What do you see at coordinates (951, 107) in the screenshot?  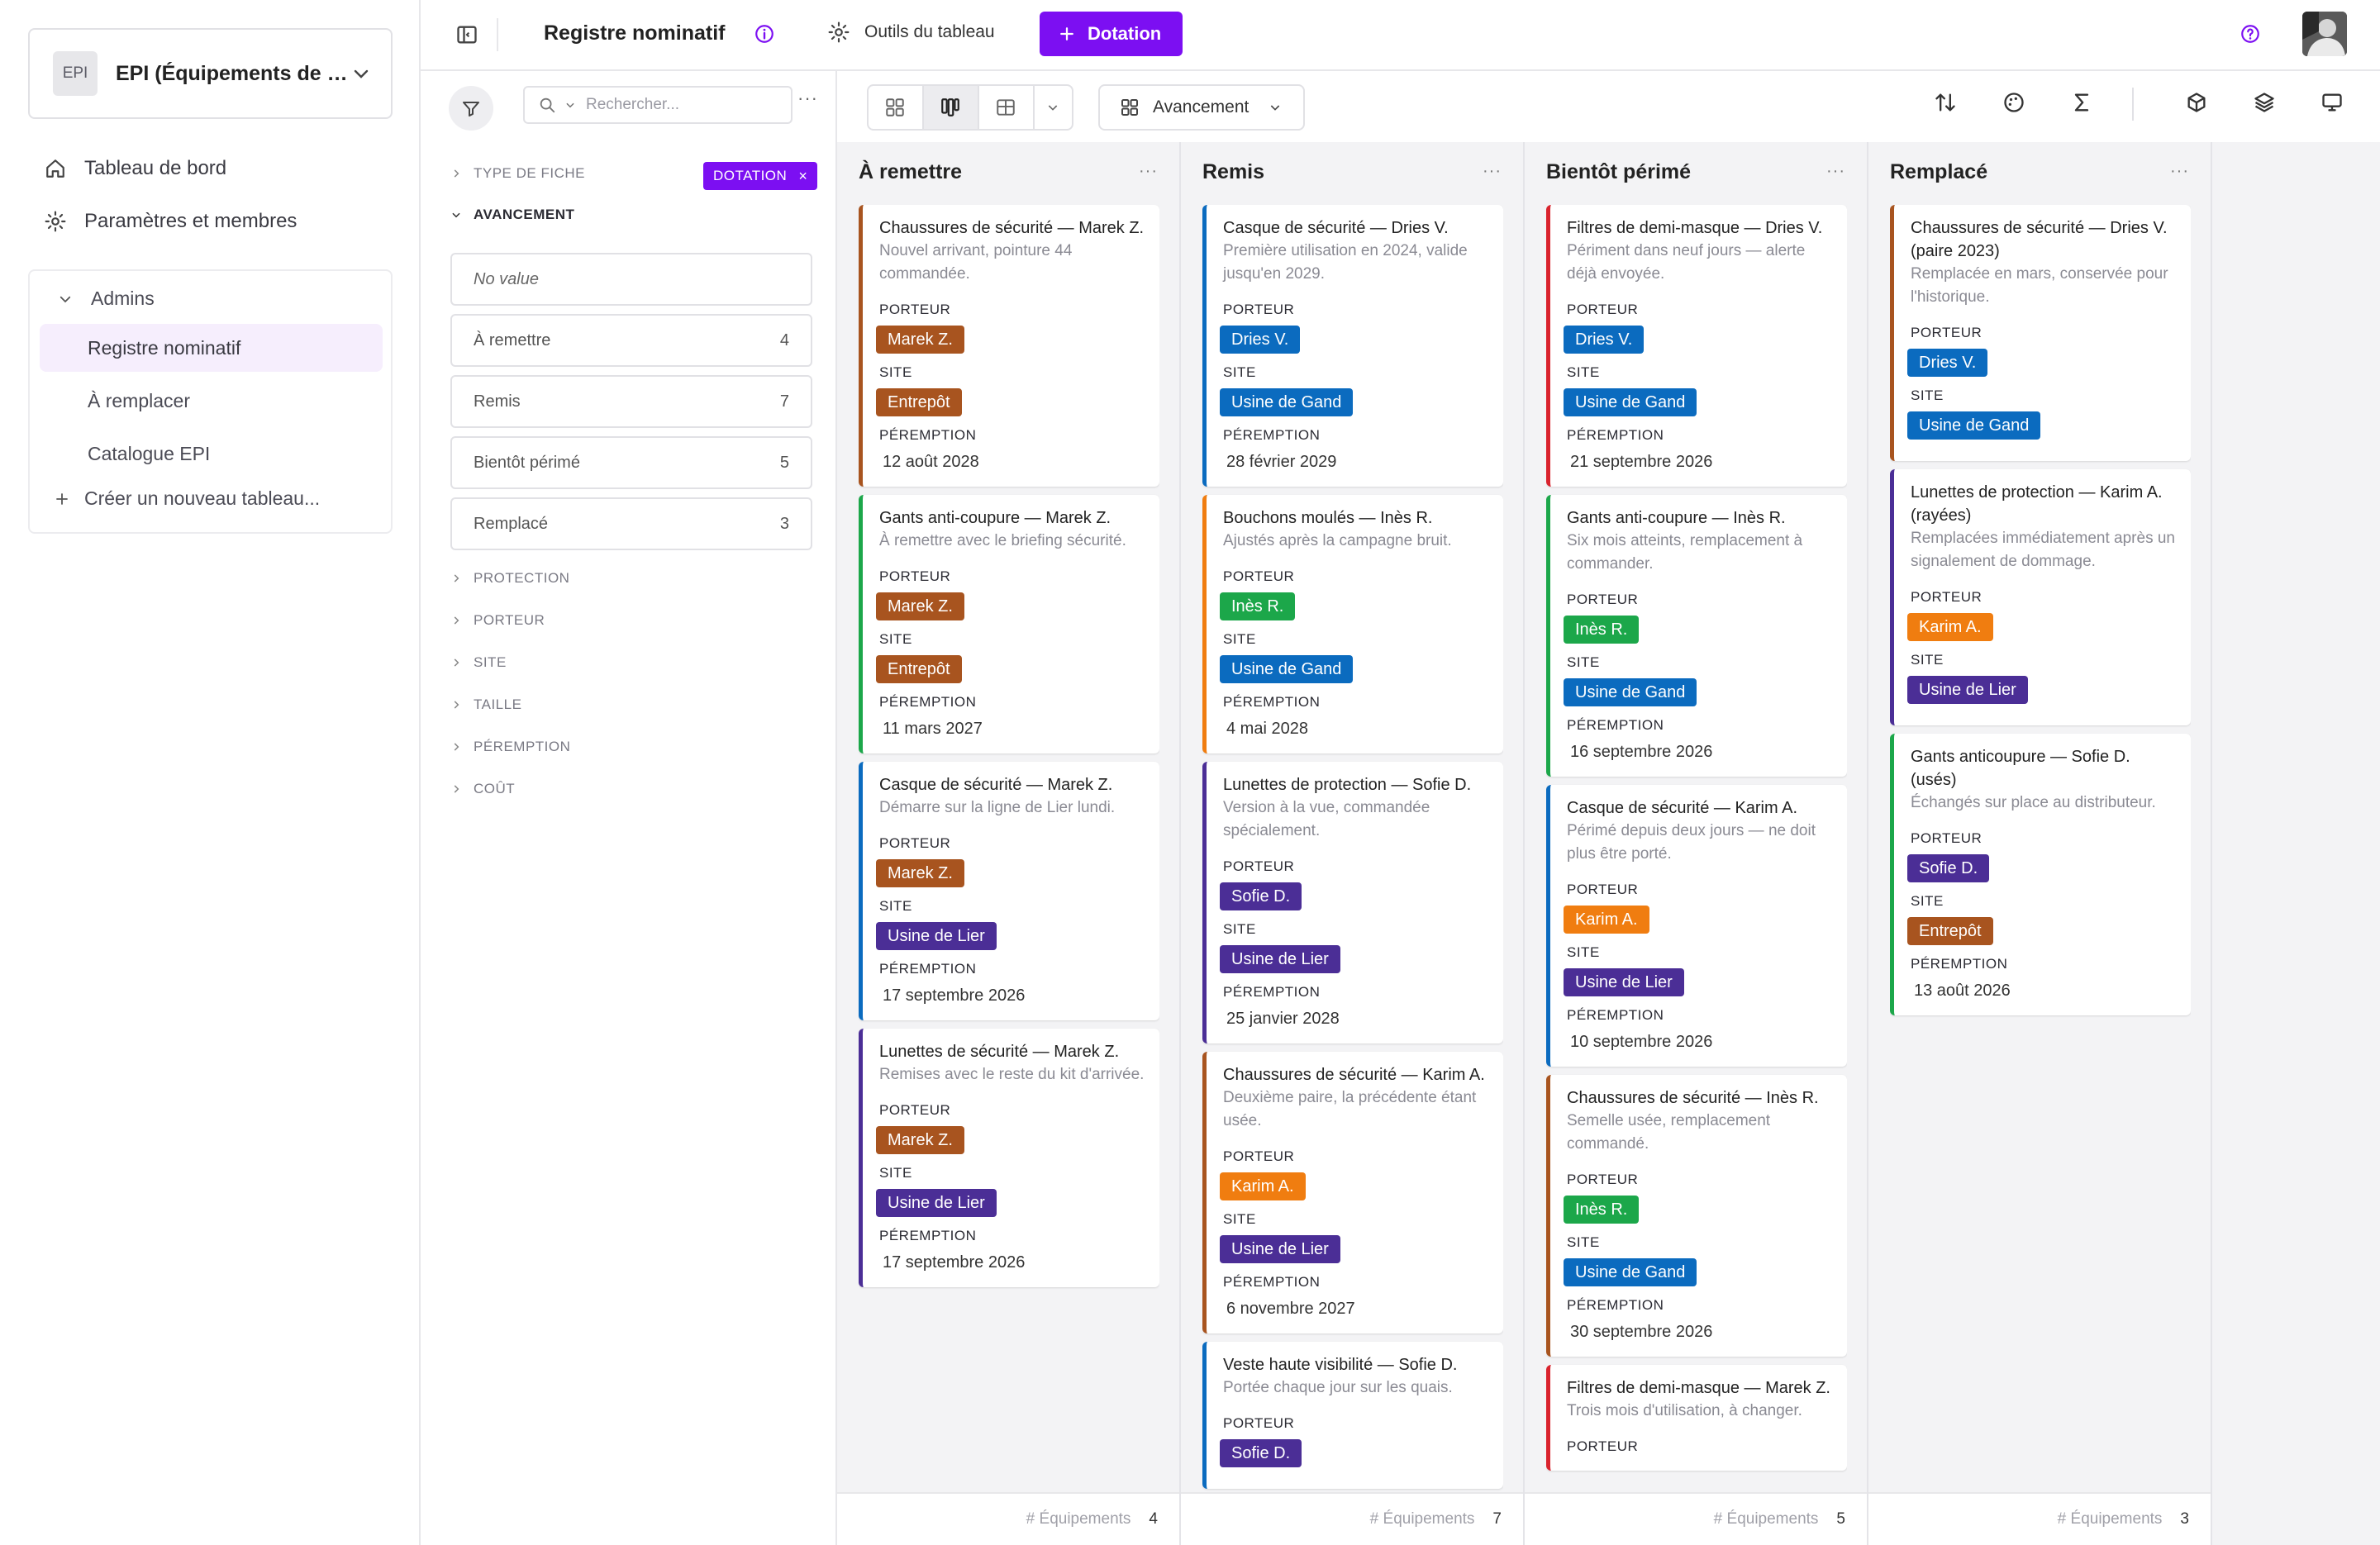 I see `view-kanban-button` at bounding box center [951, 107].